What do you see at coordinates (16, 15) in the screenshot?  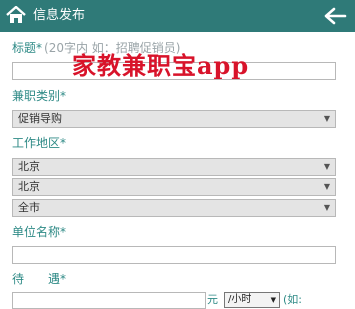 I see `home-icon` at bounding box center [16, 15].